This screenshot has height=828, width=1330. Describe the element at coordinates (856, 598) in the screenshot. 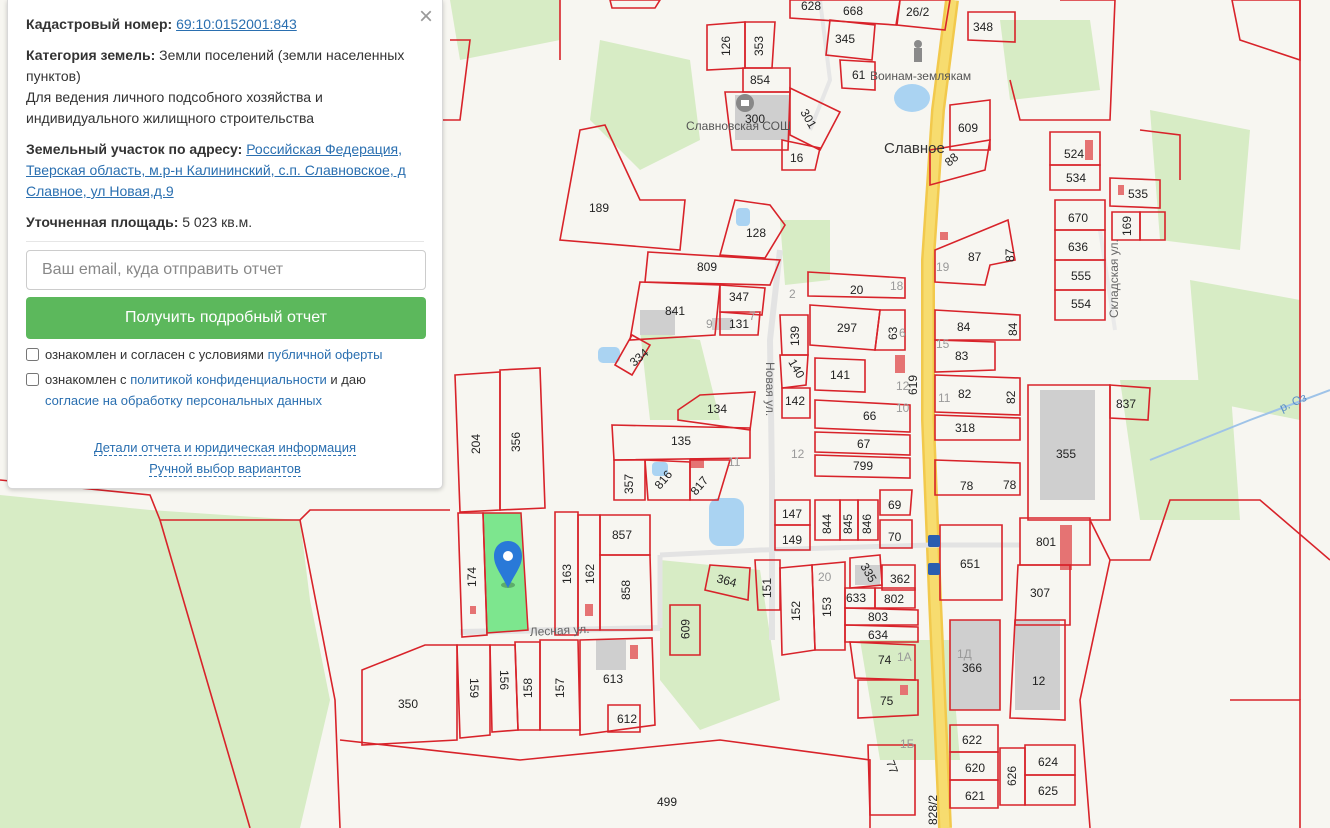

I see `parcel-label: 633` at that location.